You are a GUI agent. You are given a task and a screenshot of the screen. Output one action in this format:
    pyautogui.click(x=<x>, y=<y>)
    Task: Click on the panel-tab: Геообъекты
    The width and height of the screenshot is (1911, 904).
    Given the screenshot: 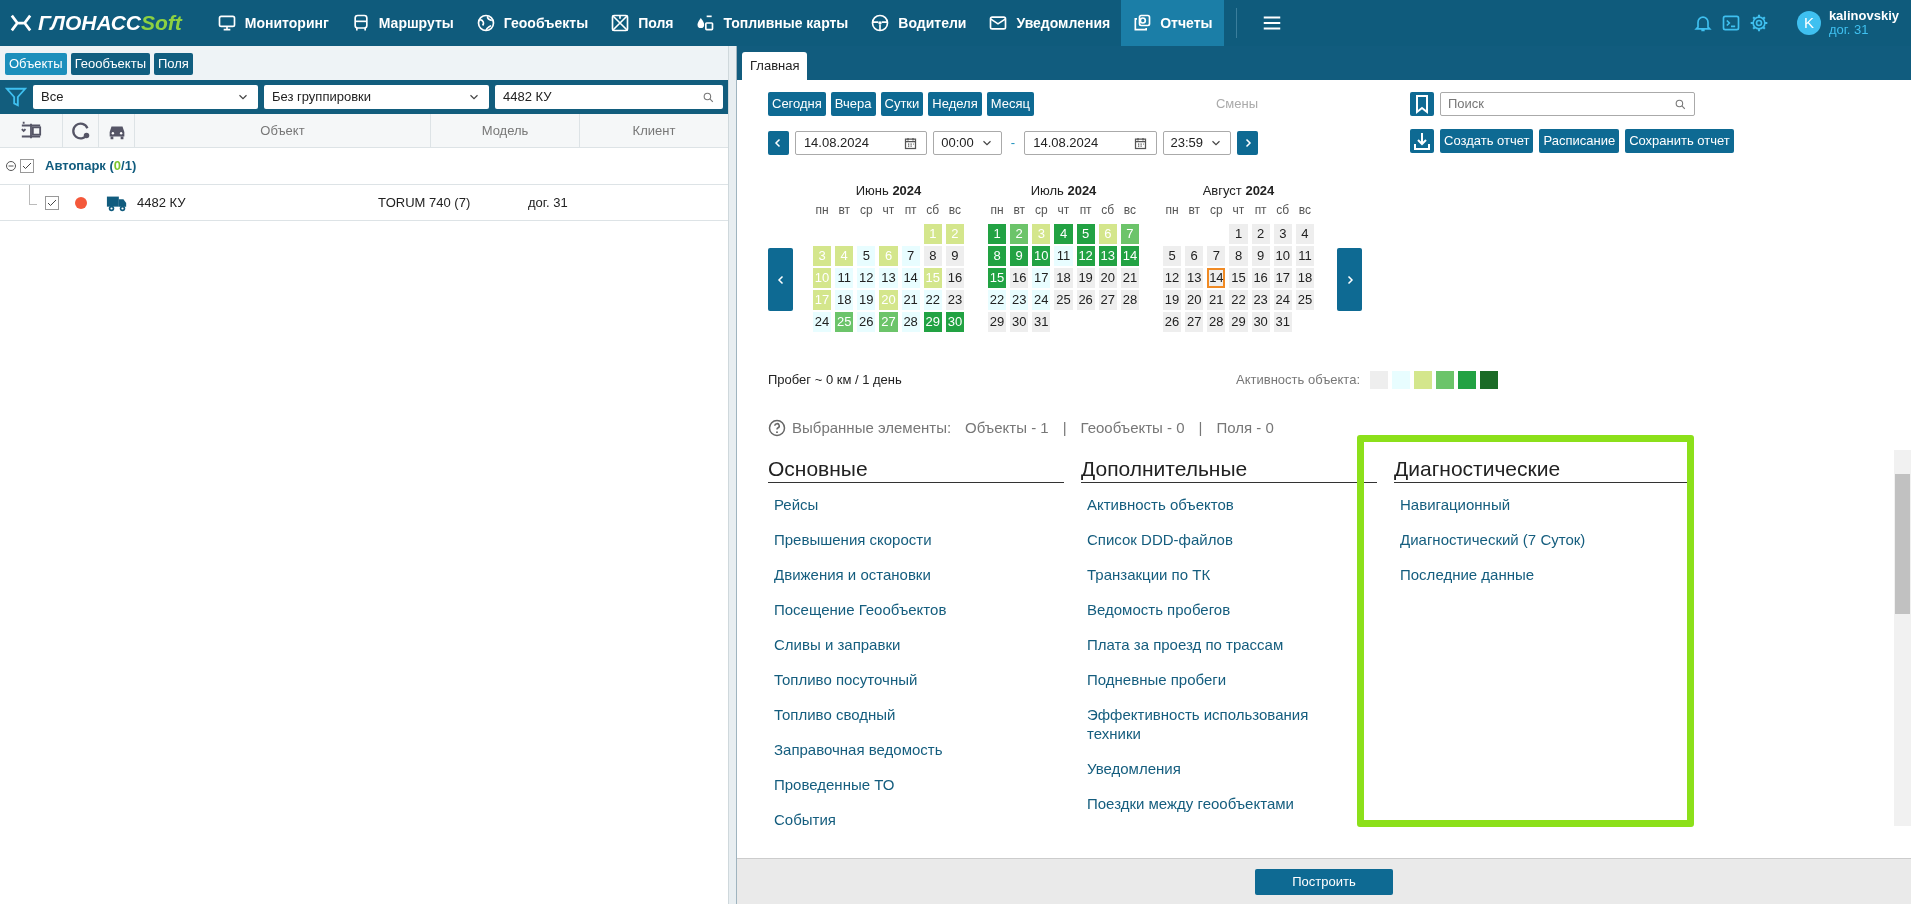 What is the action you would take?
    pyautogui.click(x=110, y=64)
    